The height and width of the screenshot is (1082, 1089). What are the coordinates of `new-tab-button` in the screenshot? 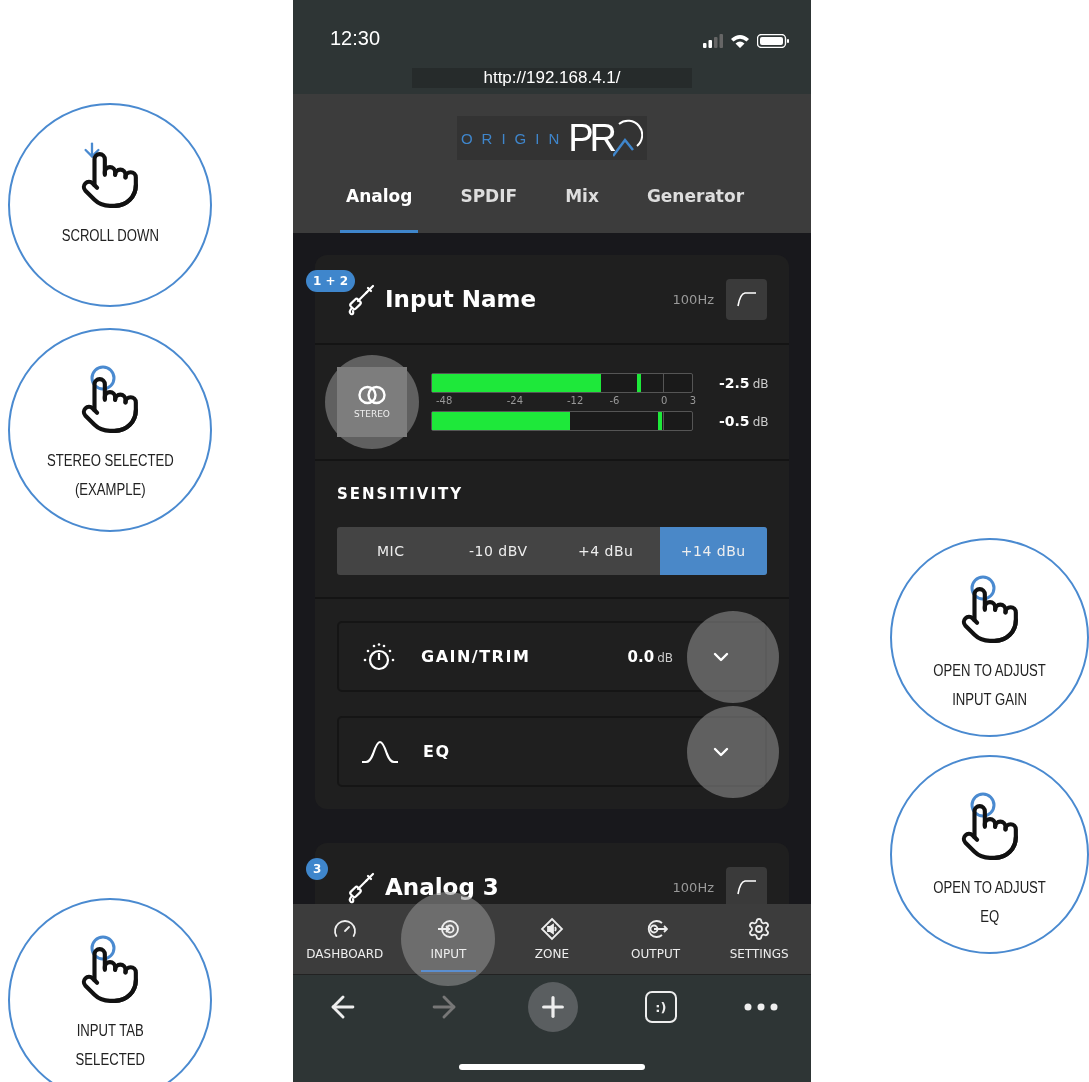 It's located at (553, 1007).